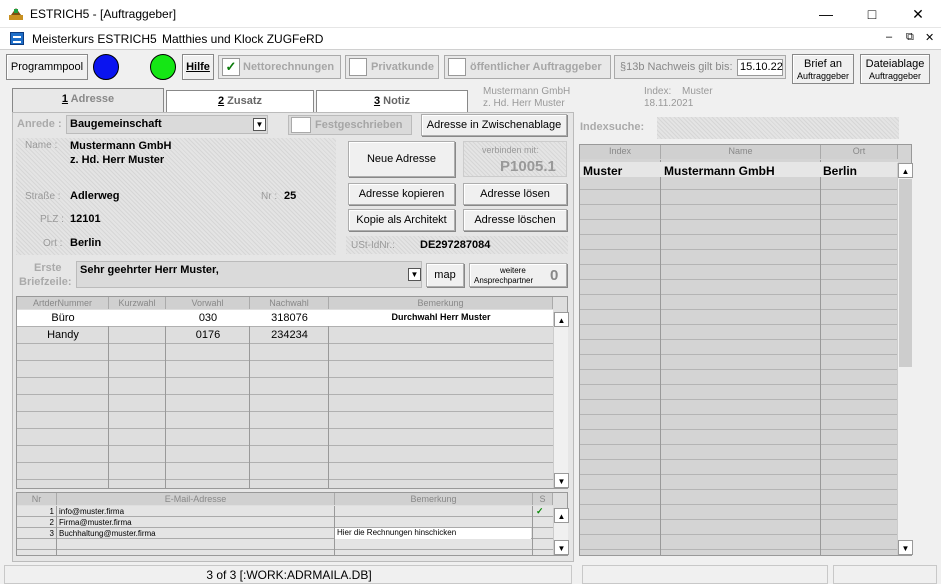 This screenshot has height=584, width=941. Describe the element at coordinates (167, 124) in the screenshot. I see `anrede-select: Baugemeinschaft ▼` at that location.